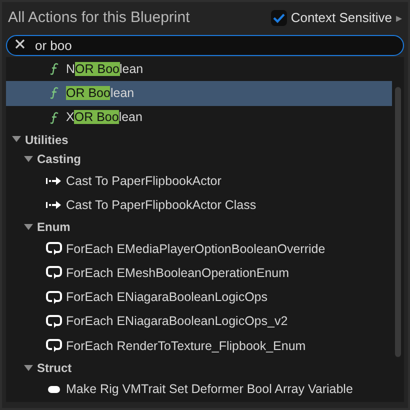 The width and height of the screenshot is (410, 410). What do you see at coordinates (199, 118) in the screenshot?
I see `action-row: XOR Boolean` at bounding box center [199, 118].